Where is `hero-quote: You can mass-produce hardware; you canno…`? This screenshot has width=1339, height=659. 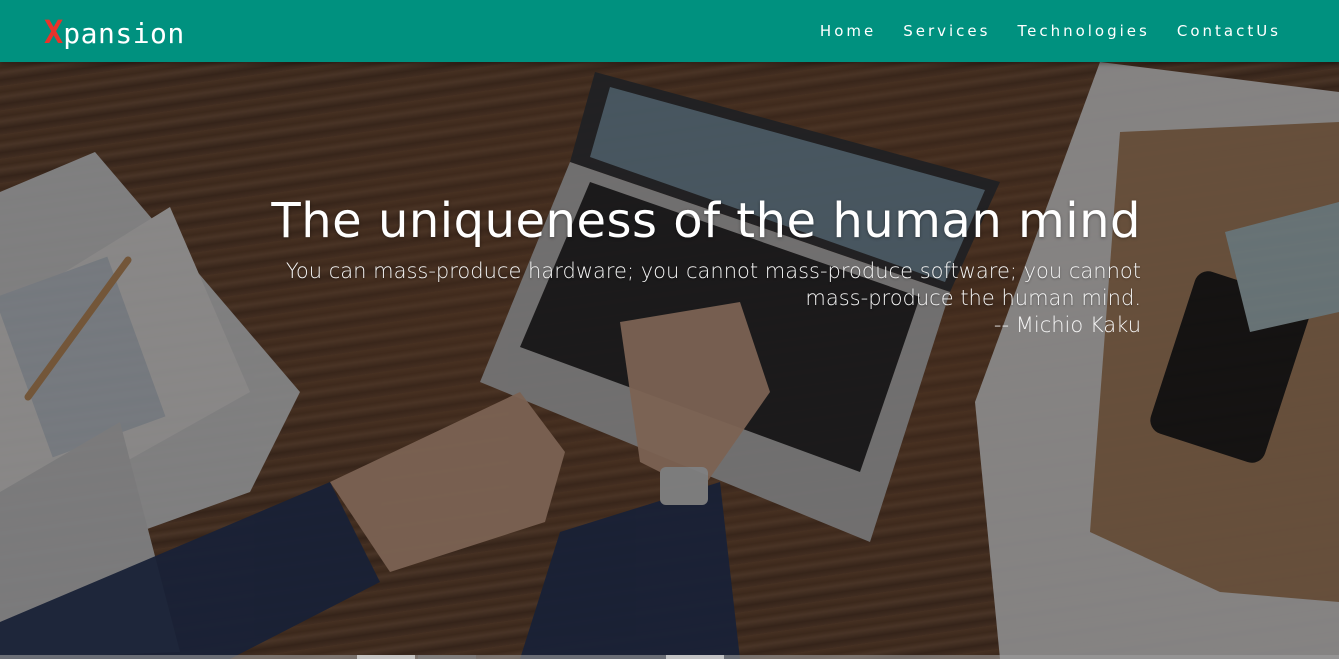 hero-quote: You can mass-produce hardware; you canno… is located at coordinates (713, 284).